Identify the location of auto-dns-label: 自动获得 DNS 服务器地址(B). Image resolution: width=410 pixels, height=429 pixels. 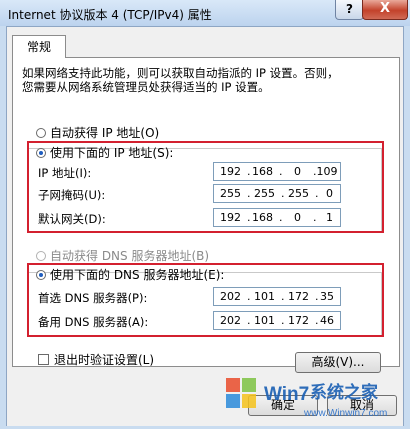
(130, 256).